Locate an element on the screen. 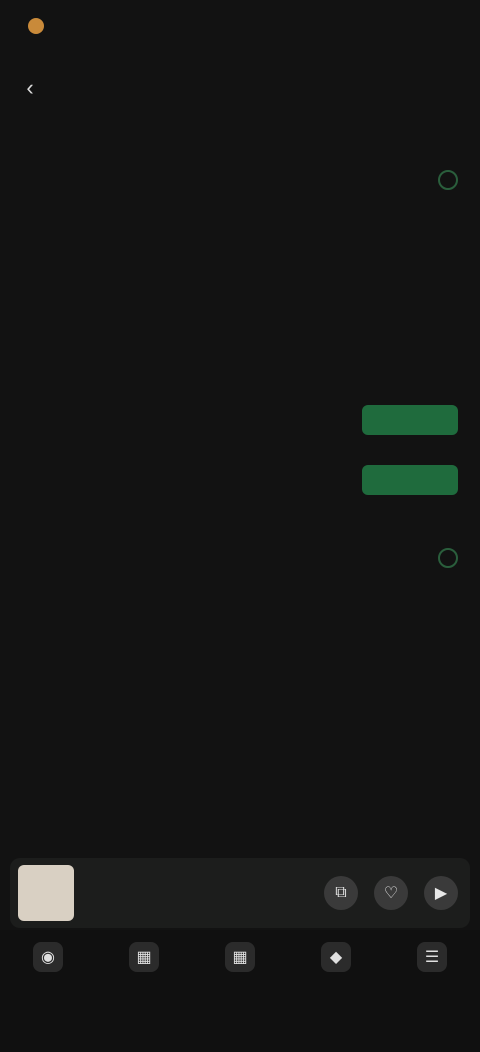  like-icon: ♡ is located at coordinates (391, 893).